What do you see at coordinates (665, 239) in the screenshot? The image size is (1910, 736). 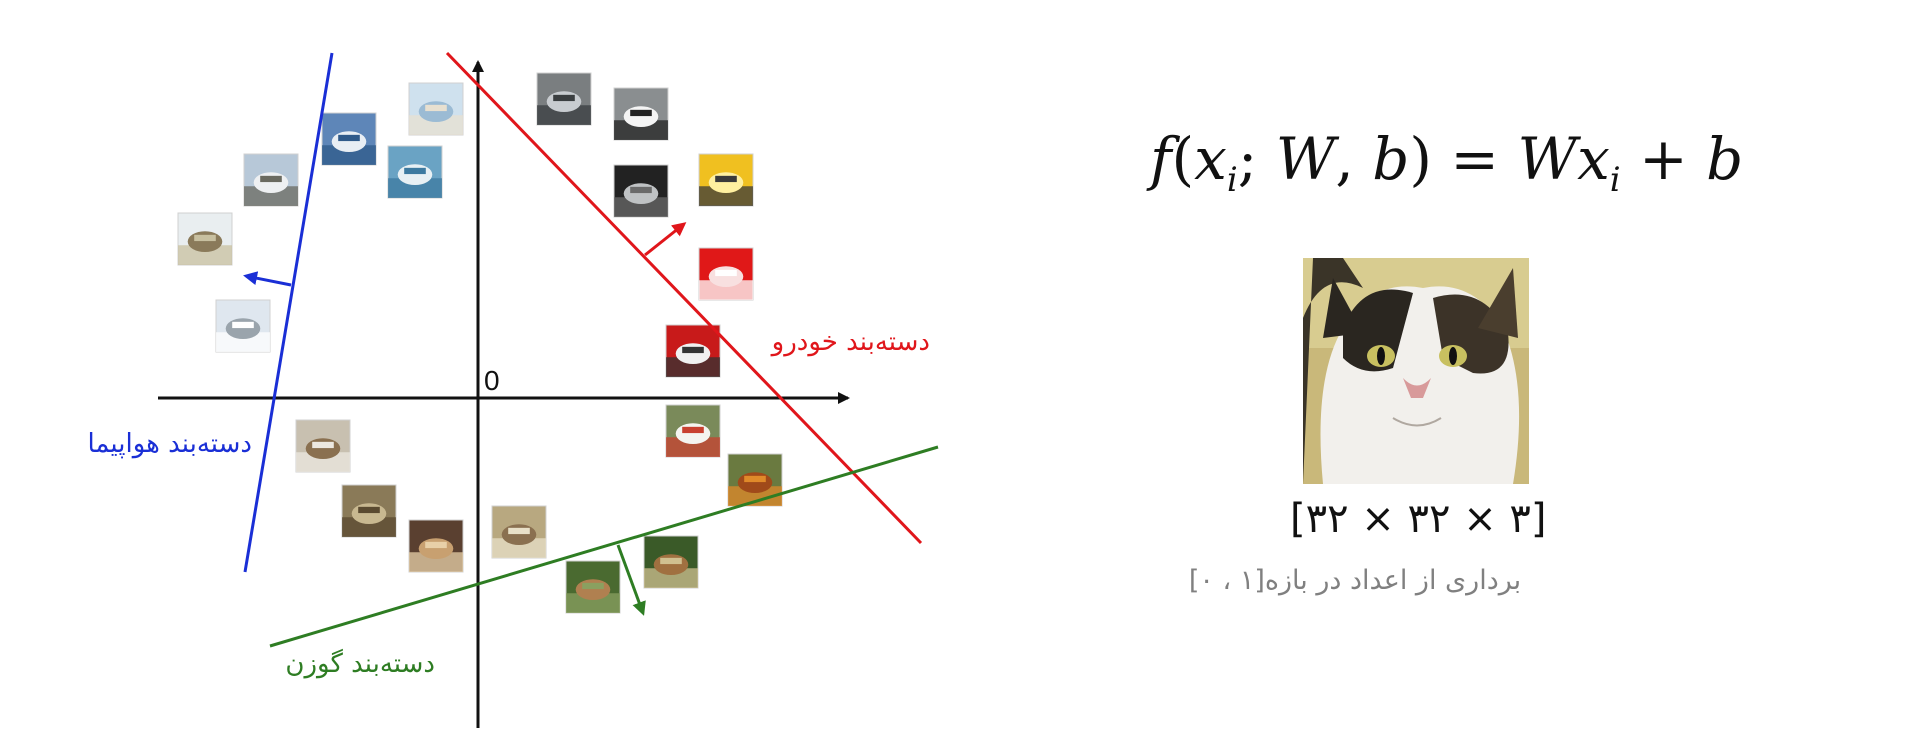 I see `car-classifier-normal-arrow` at bounding box center [665, 239].